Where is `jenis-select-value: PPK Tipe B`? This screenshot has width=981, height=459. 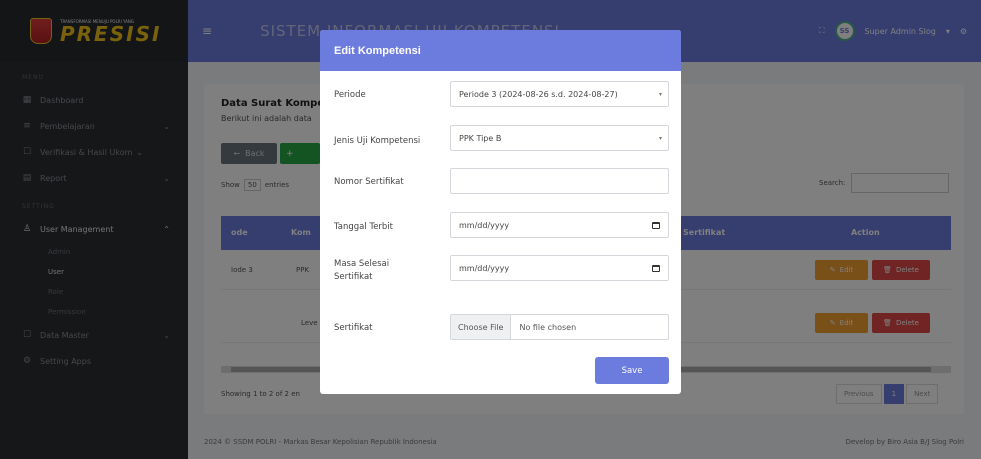
jenis-select-value: PPK Tipe B is located at coordinates (480, 138).